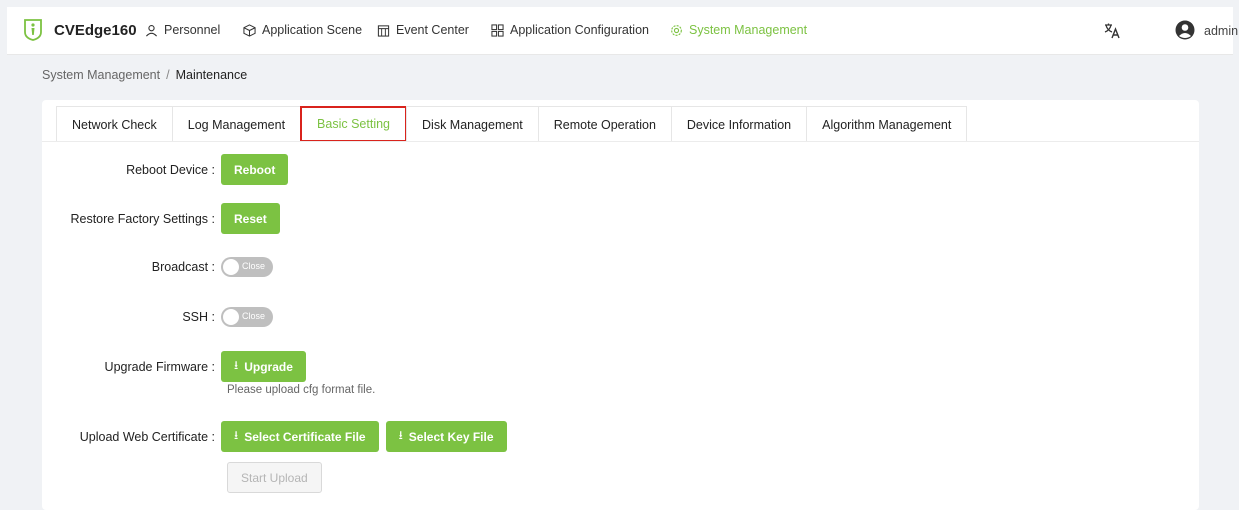 This screenshot has width=1239, height=510. I want to click on tabs-divider, so click(620, 141).